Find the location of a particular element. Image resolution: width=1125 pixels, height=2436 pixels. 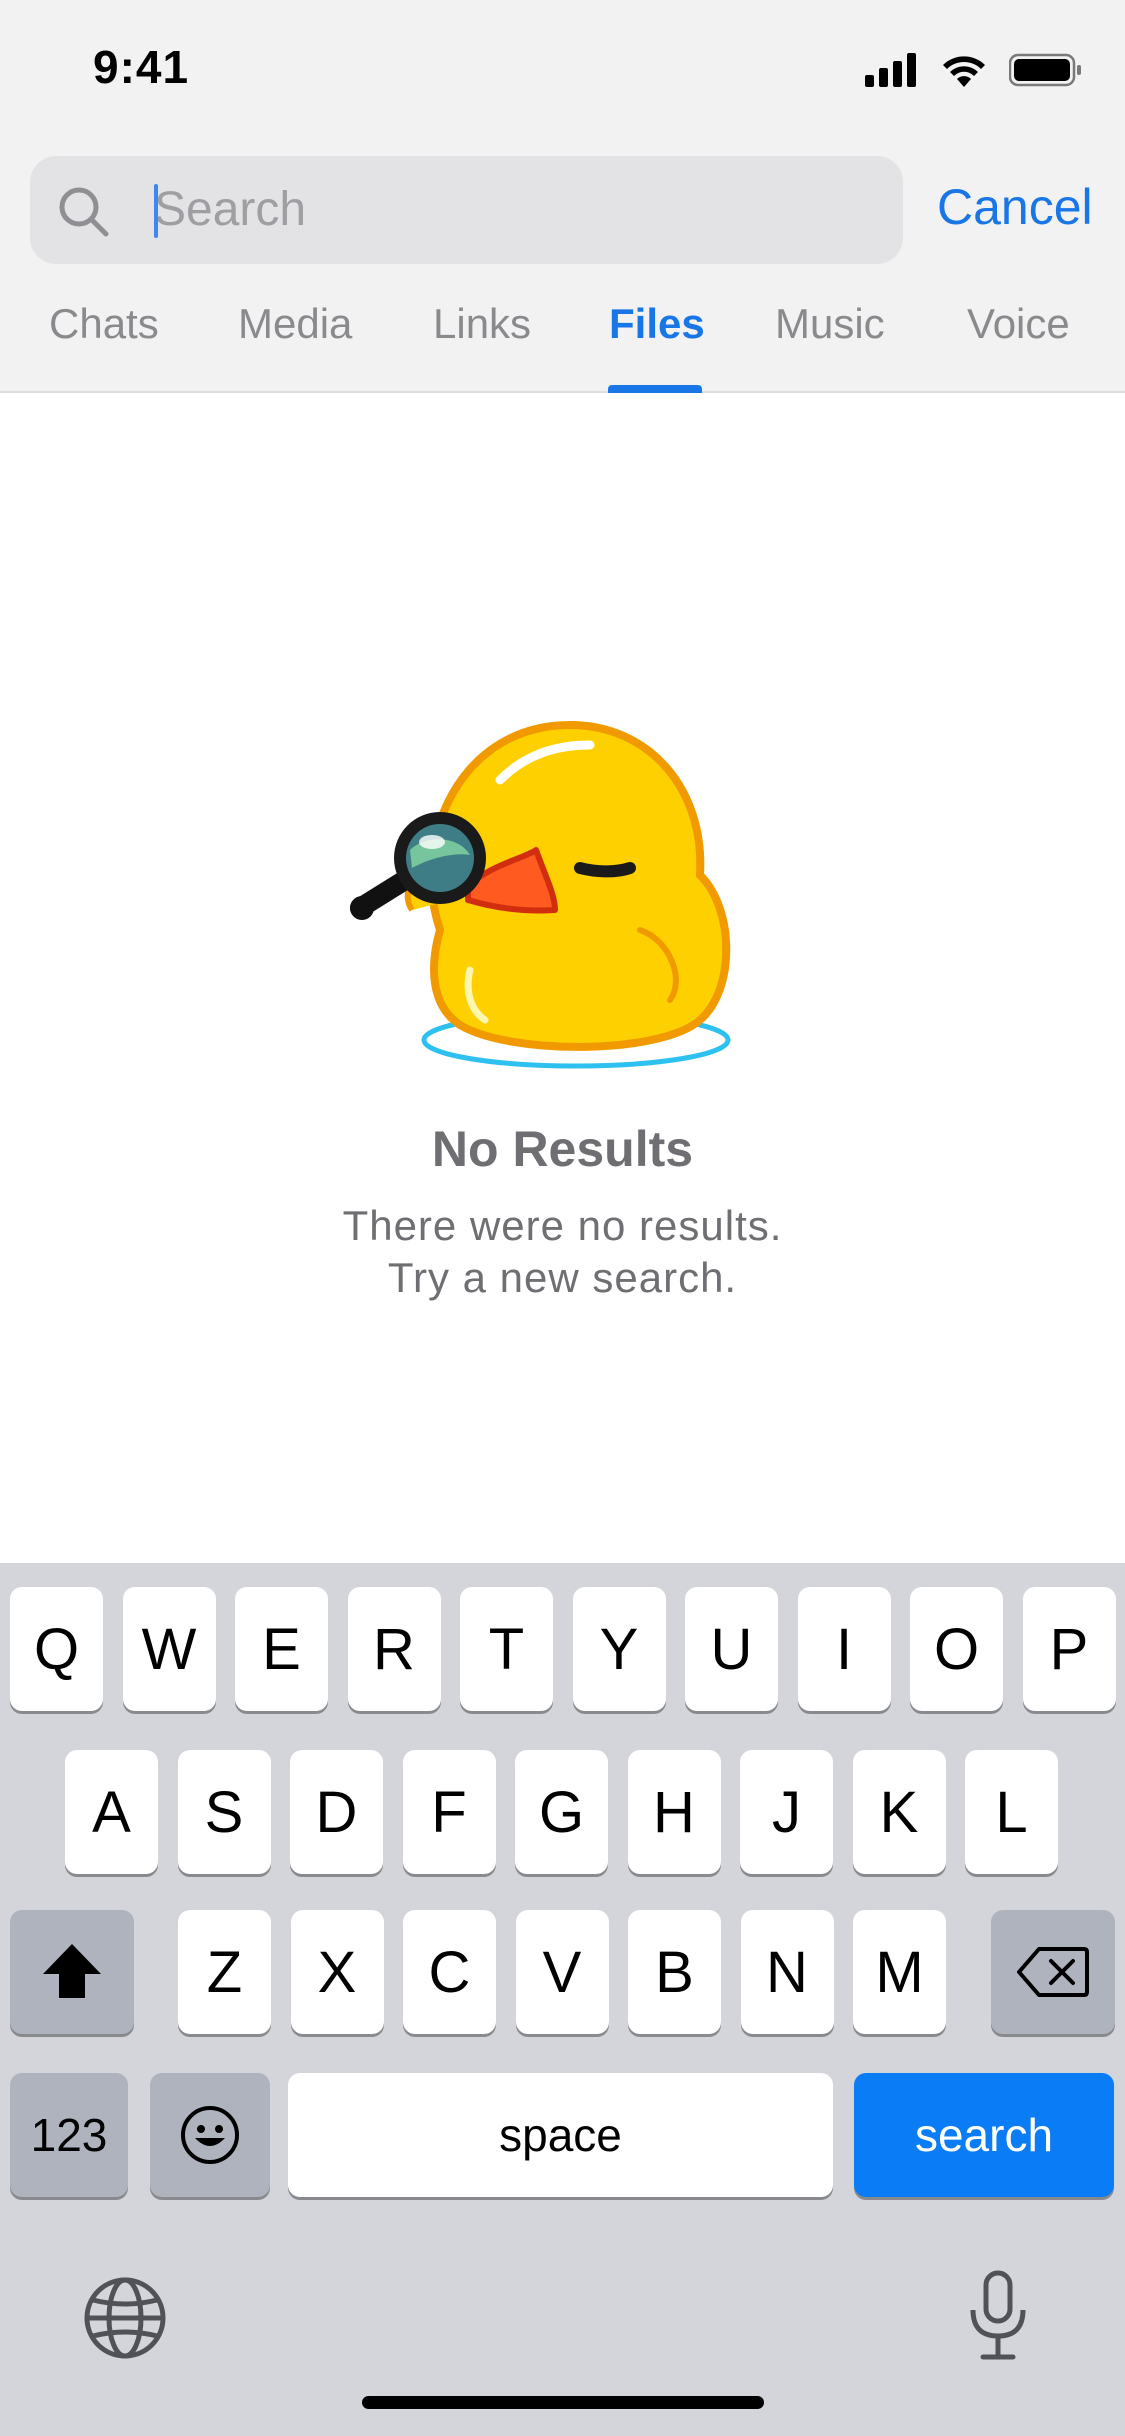

empty-state-line-2: Try a new search. is located at coordinates (562, 1277).